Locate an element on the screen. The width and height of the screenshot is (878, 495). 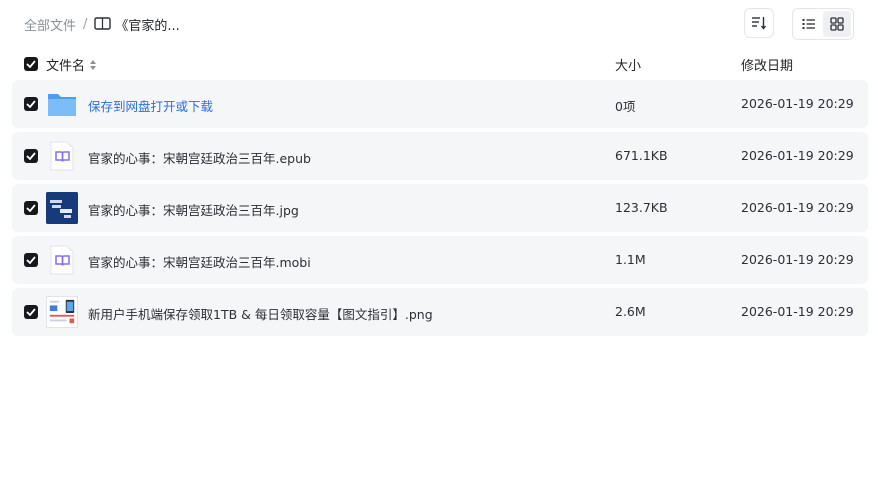
file-name: 官家的心事：宋朝宫廷政治三百年.epub is located at coordinates (199, 157).